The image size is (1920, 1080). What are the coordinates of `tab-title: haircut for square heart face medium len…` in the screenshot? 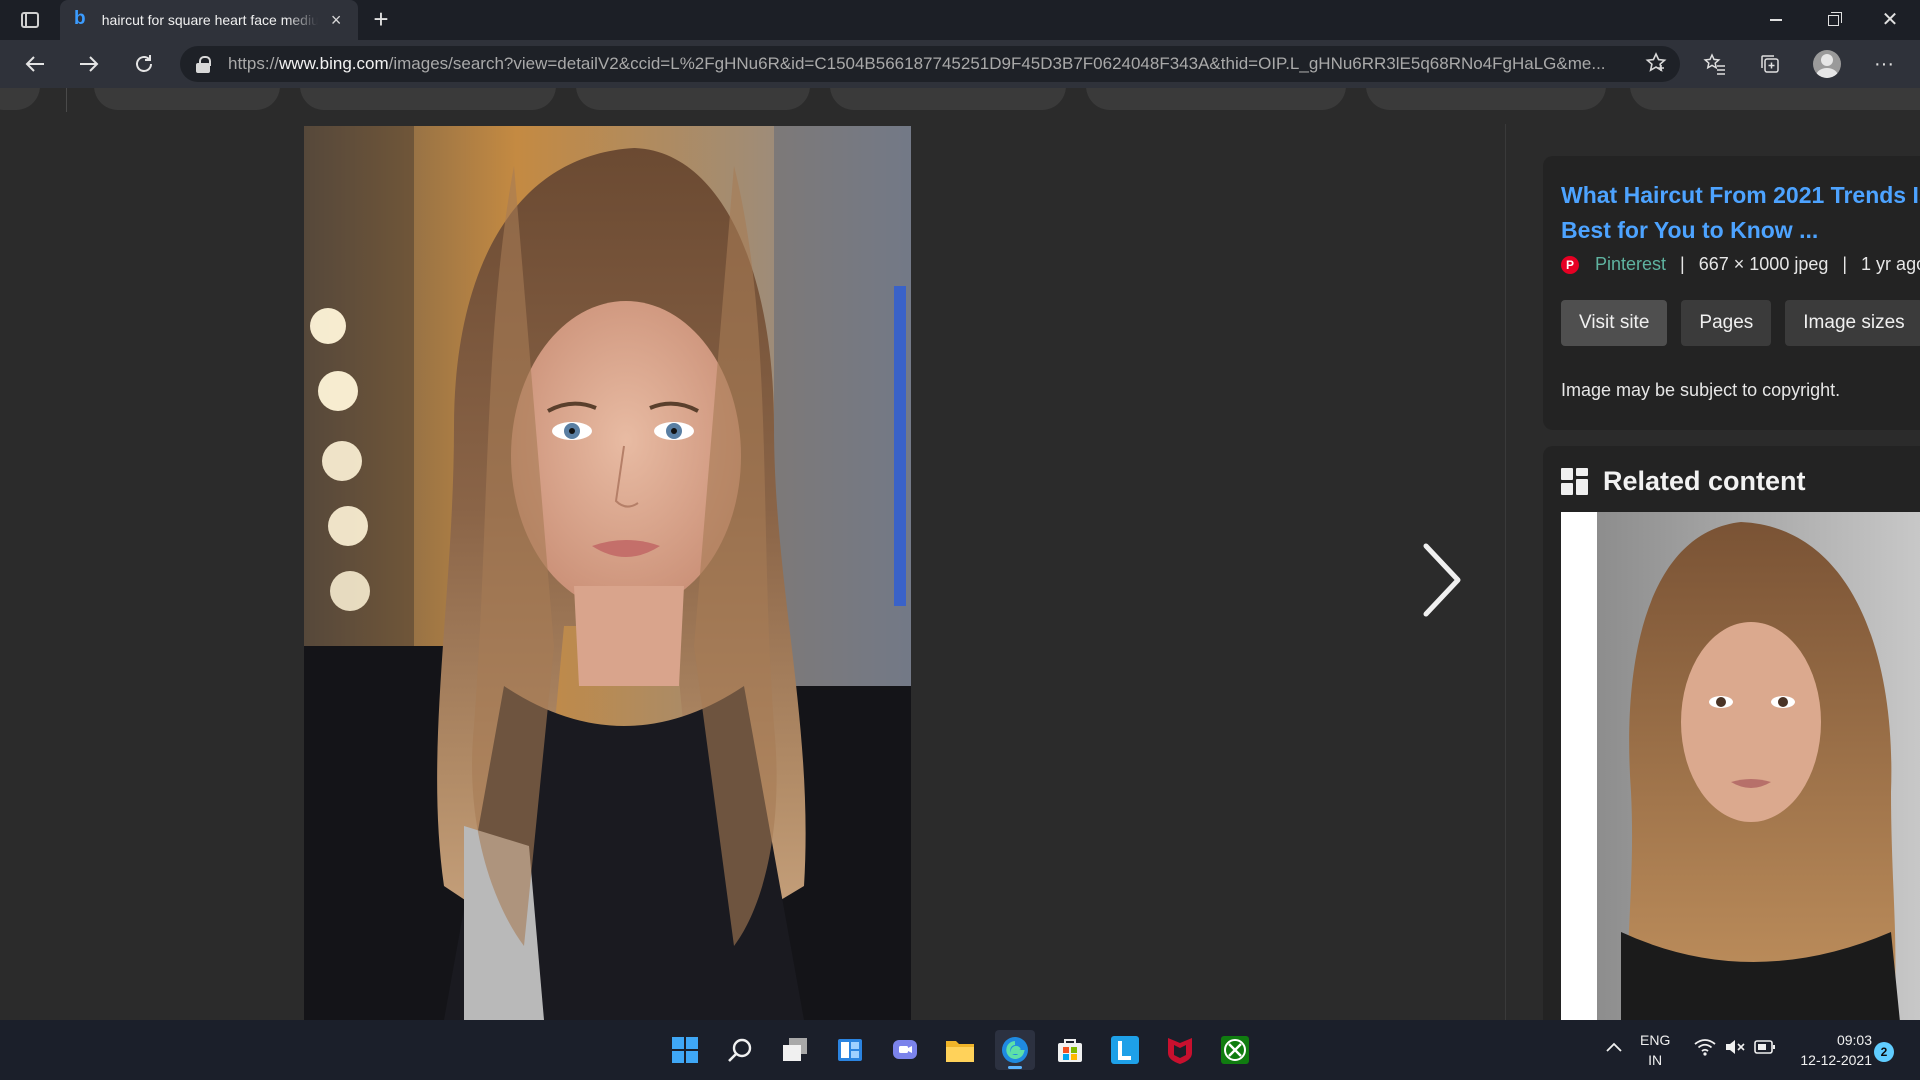 It's located at (210, 20).